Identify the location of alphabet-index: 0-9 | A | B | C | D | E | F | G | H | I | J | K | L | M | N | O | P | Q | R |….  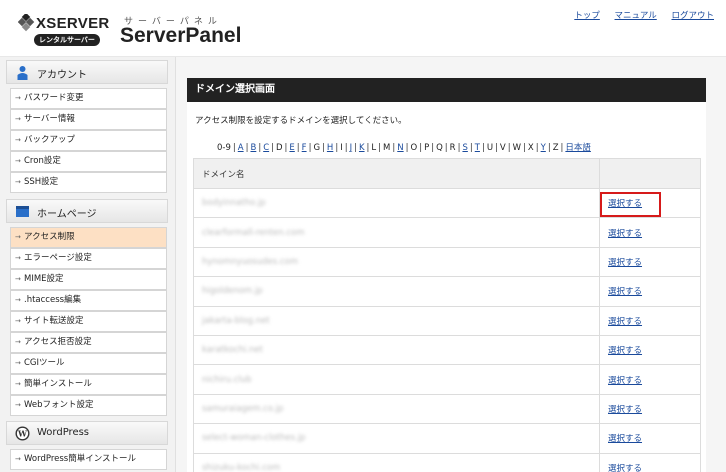
(404, 147).